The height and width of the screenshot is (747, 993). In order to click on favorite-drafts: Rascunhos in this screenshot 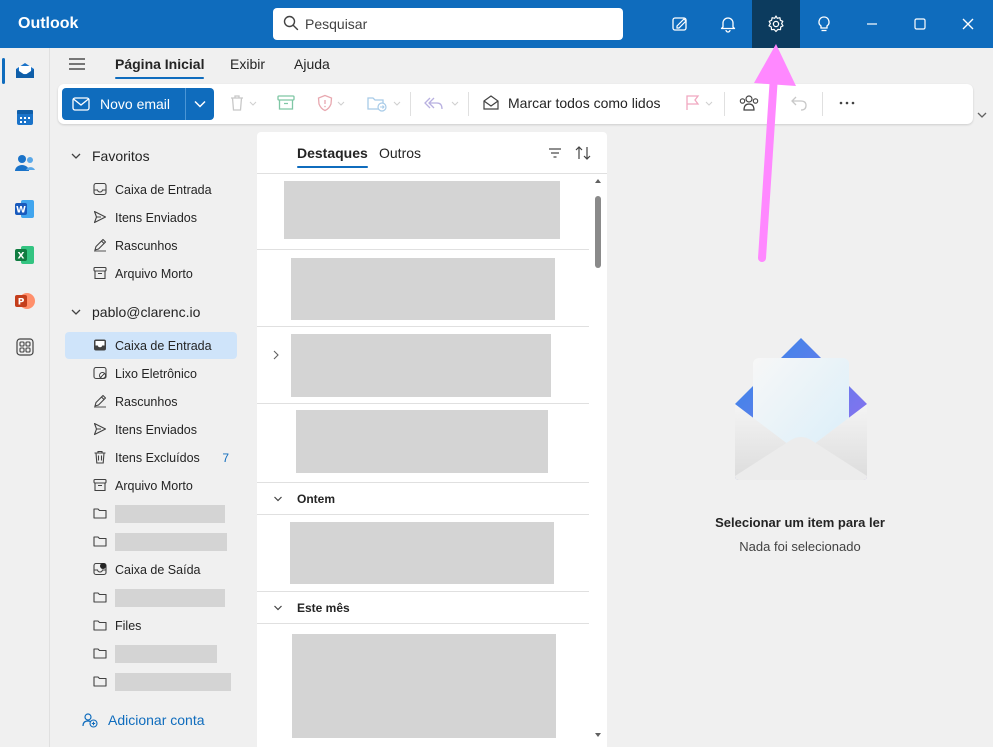, I will do `click(151, 245)`.